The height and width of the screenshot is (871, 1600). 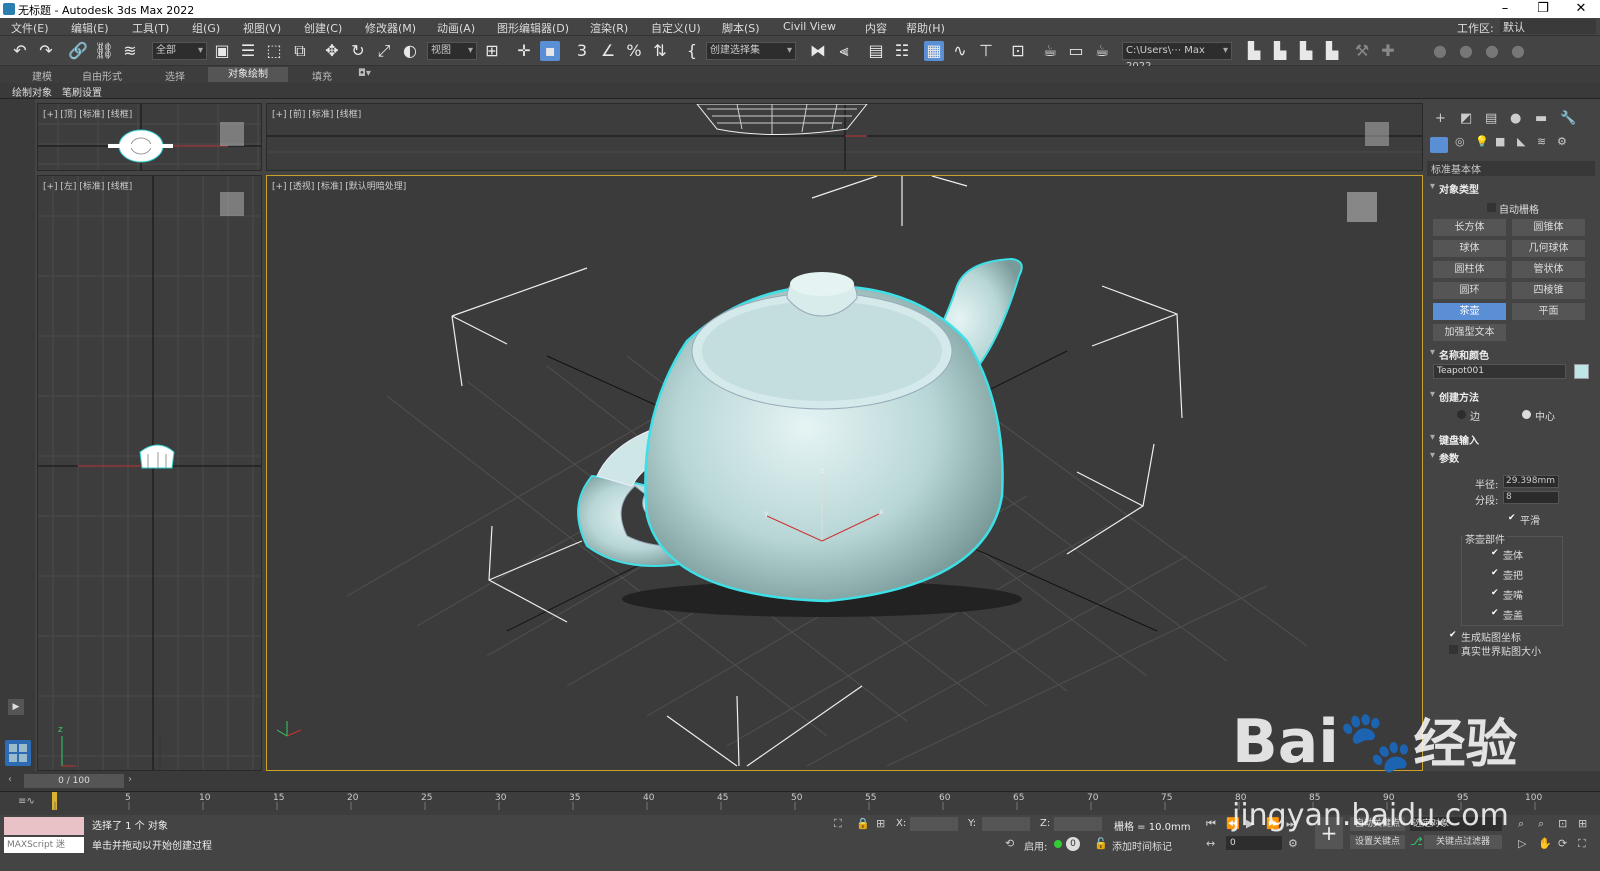 I want to click on geometry-icon, so click(x=1439, y=145).